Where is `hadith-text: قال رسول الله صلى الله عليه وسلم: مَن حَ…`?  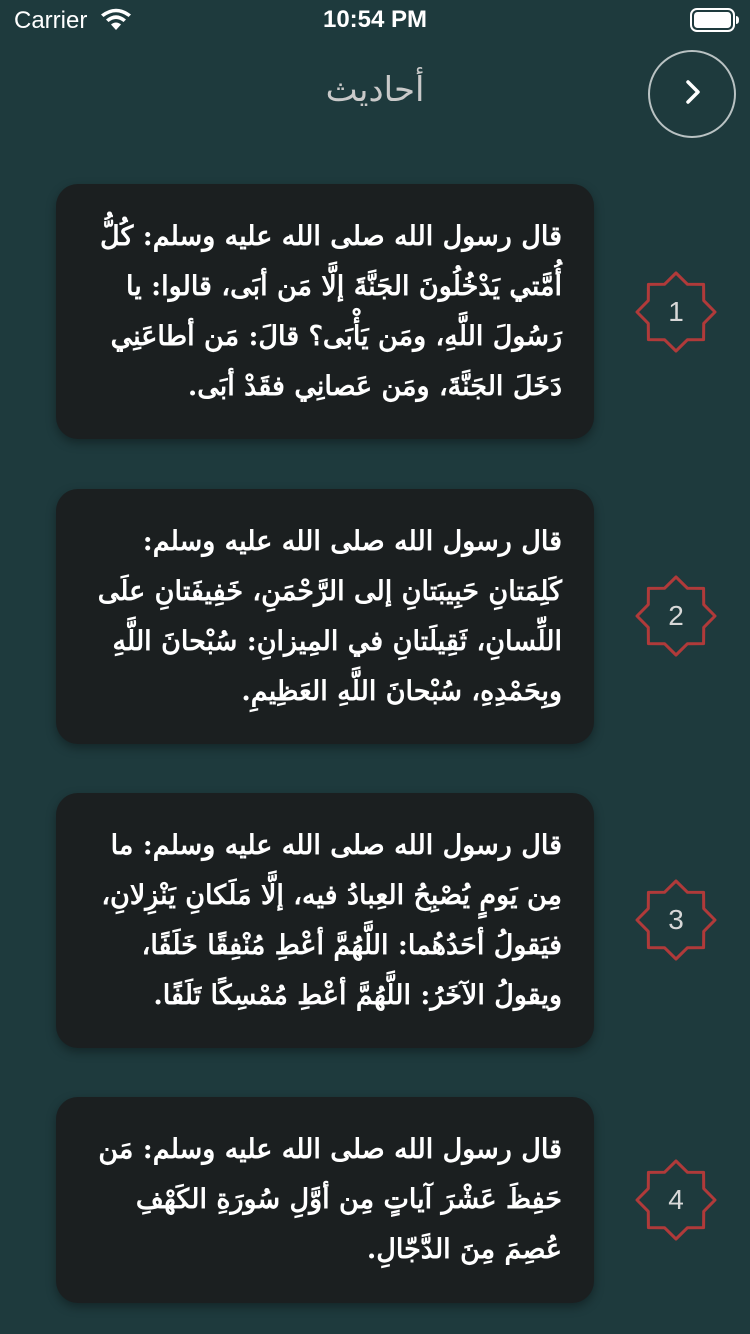 hadith-text: قال رسول الله صلى الله عليه وسلم: مَن حَ… is located at coordinates (330, 1199).